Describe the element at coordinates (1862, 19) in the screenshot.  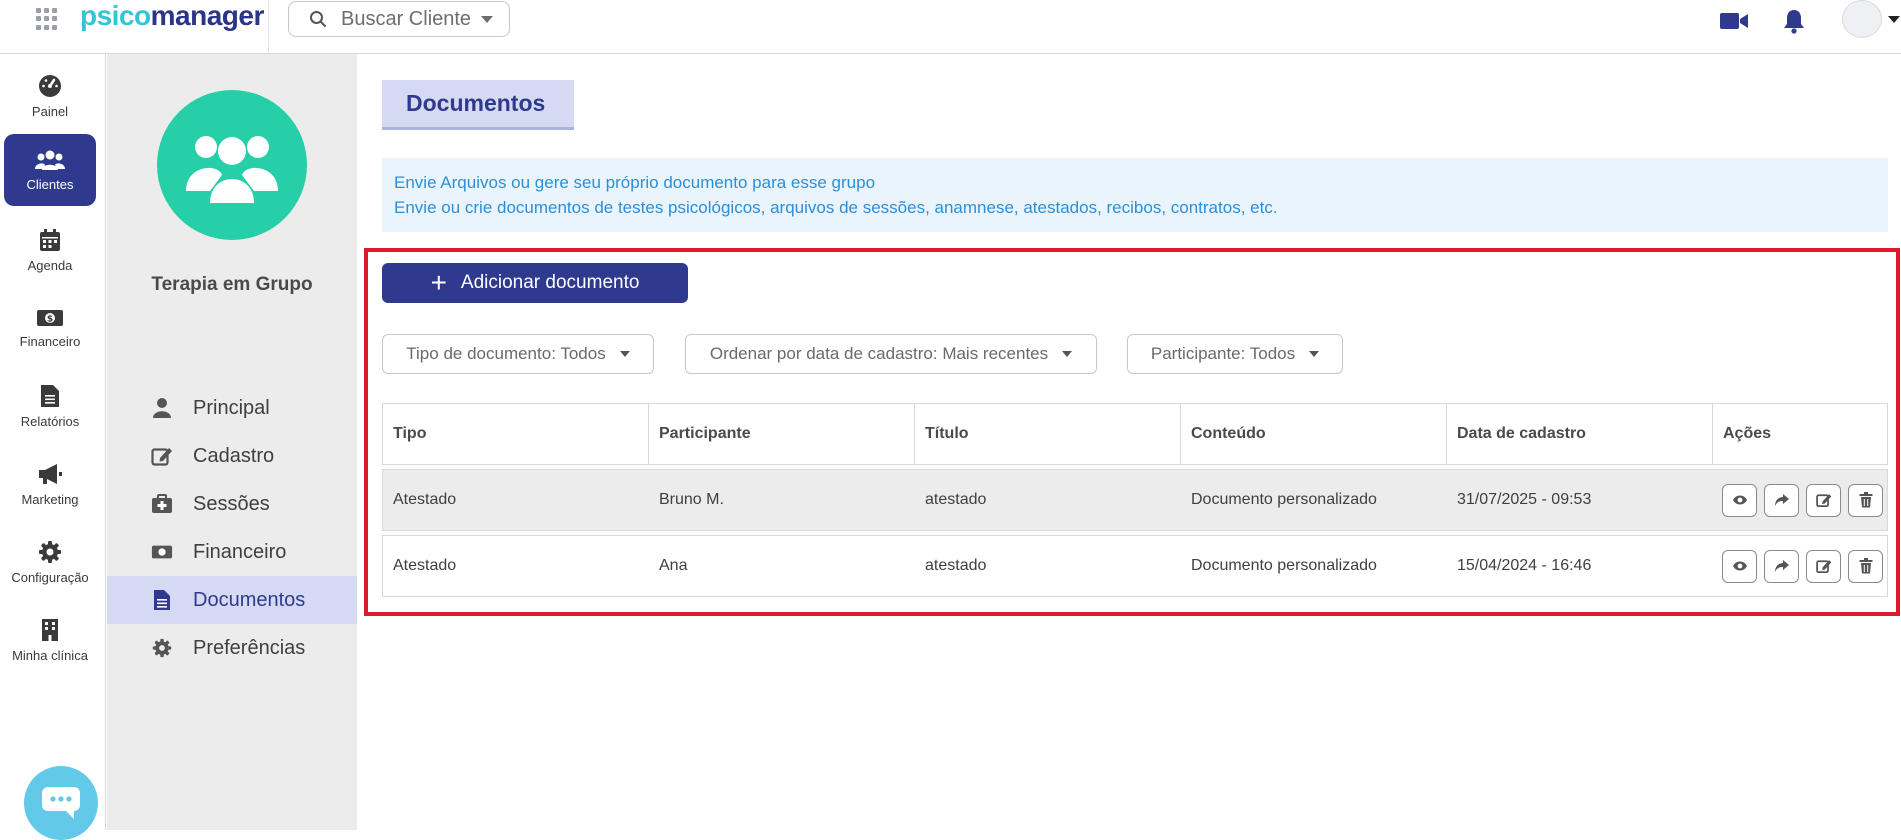
I see `user-avatar` at that location.